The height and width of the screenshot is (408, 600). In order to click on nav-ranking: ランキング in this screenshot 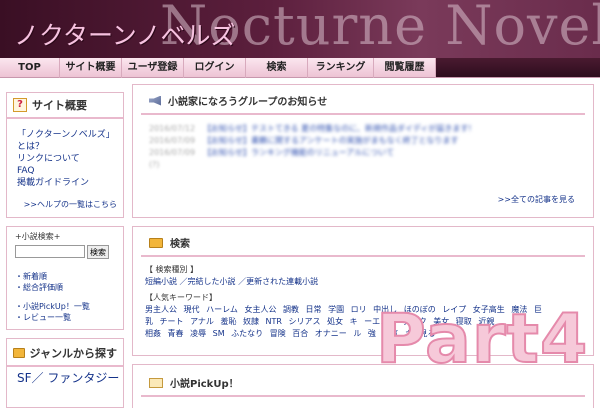, I will do `click(341, 68)`.